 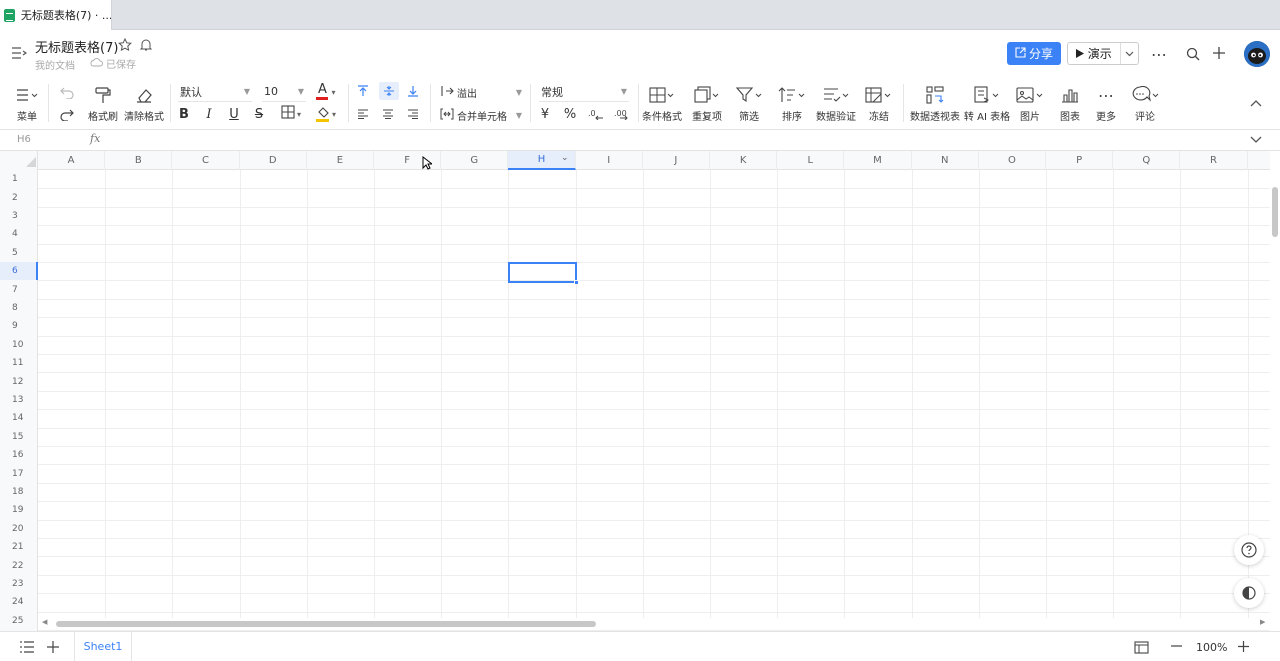 I want to click on row-header: 10, so click(x=19, y=345).